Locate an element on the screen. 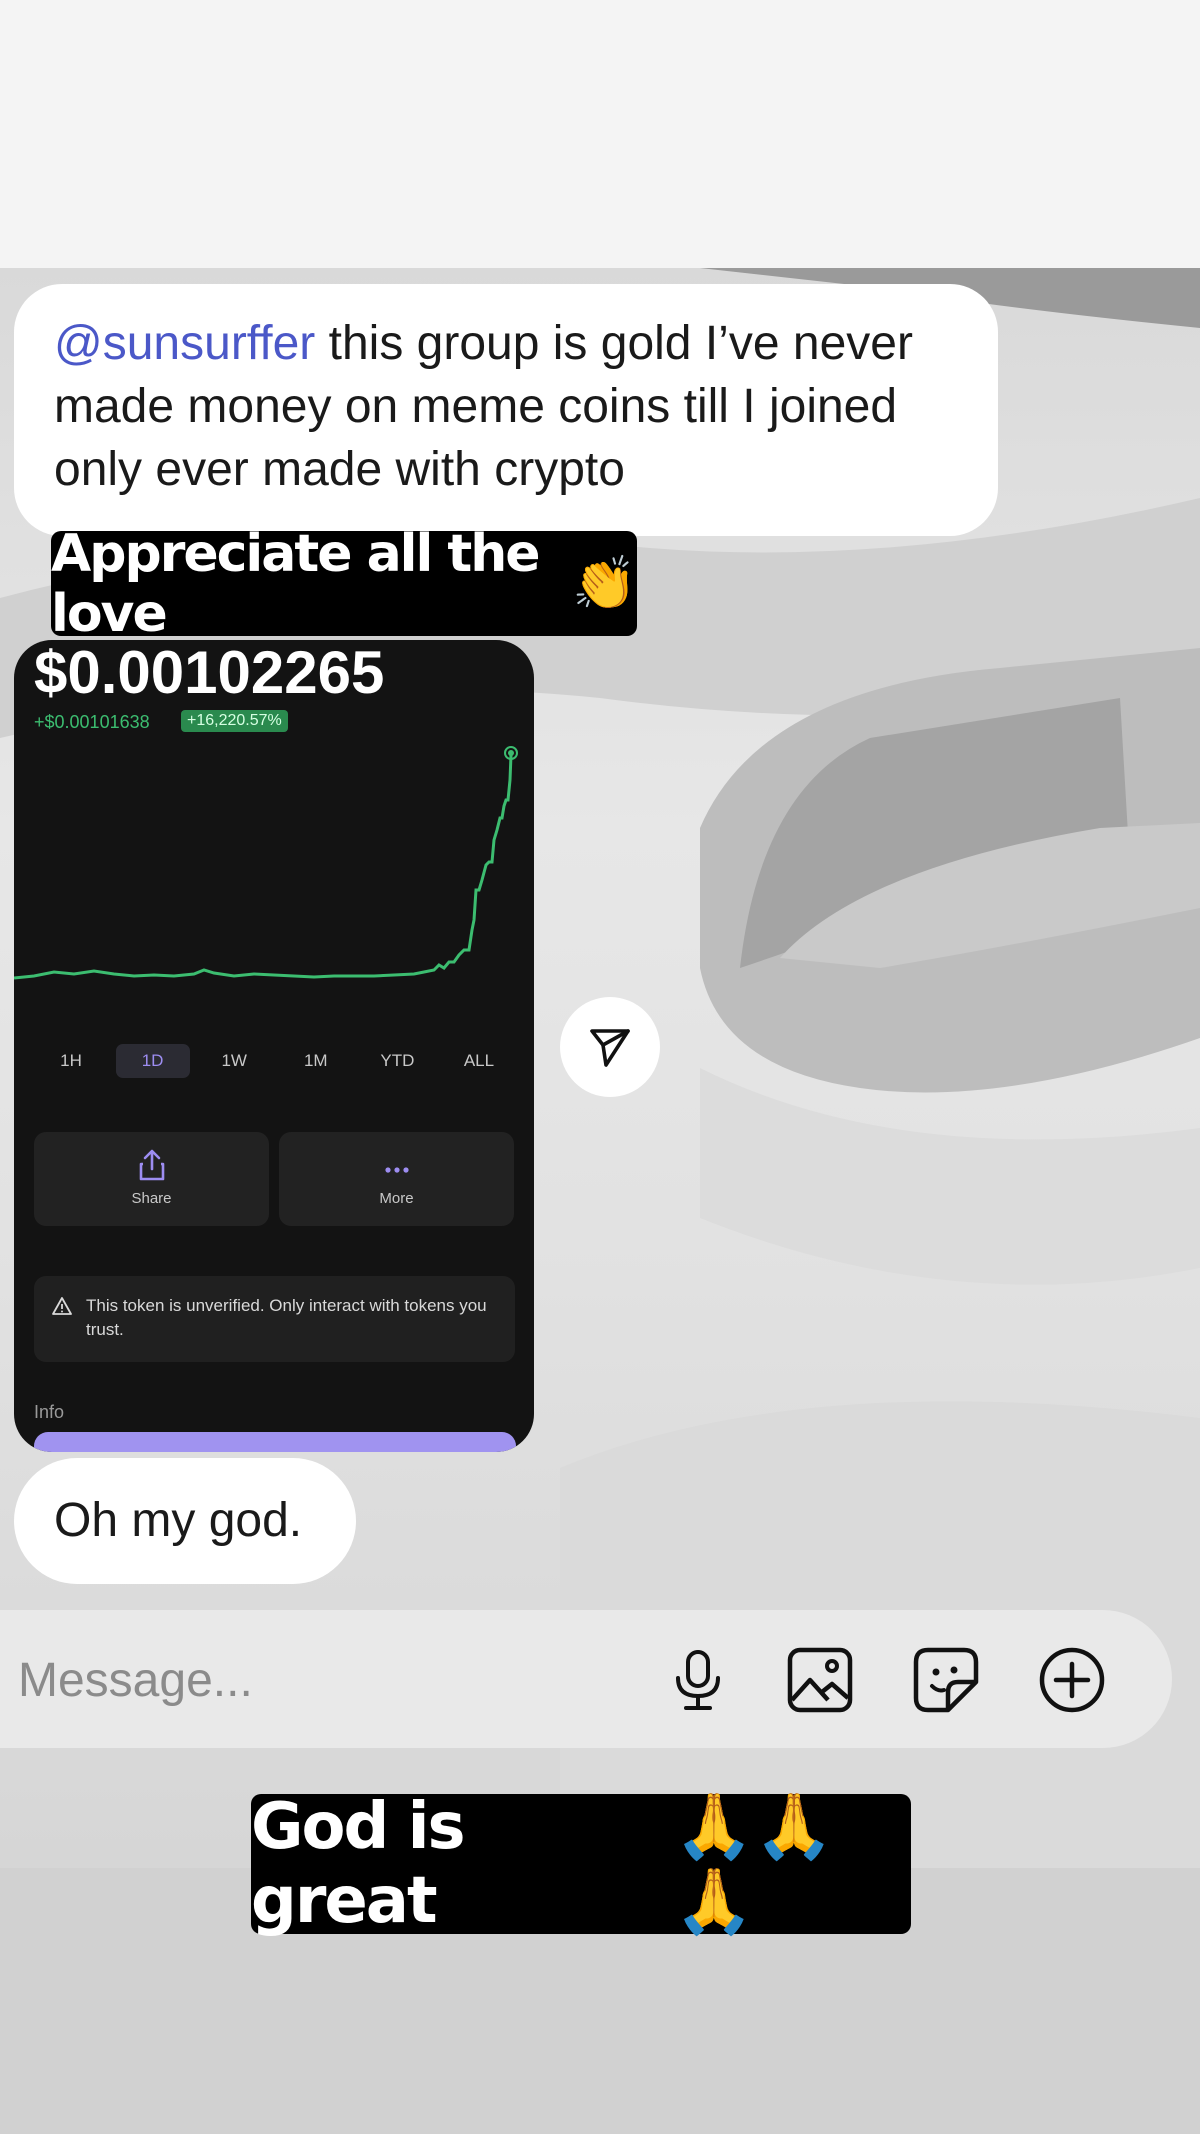 The image size is (1200, 2134). warning-icon is located at coordinates (62, 1306).